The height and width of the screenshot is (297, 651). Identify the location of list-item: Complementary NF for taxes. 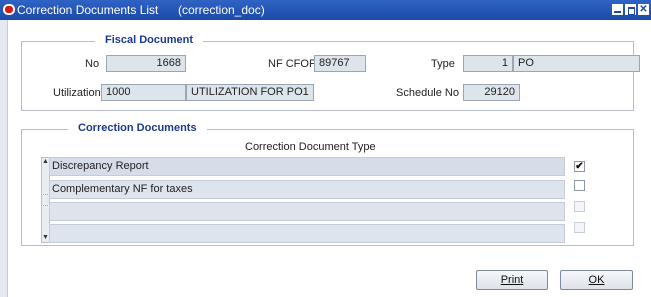
(307, 189).